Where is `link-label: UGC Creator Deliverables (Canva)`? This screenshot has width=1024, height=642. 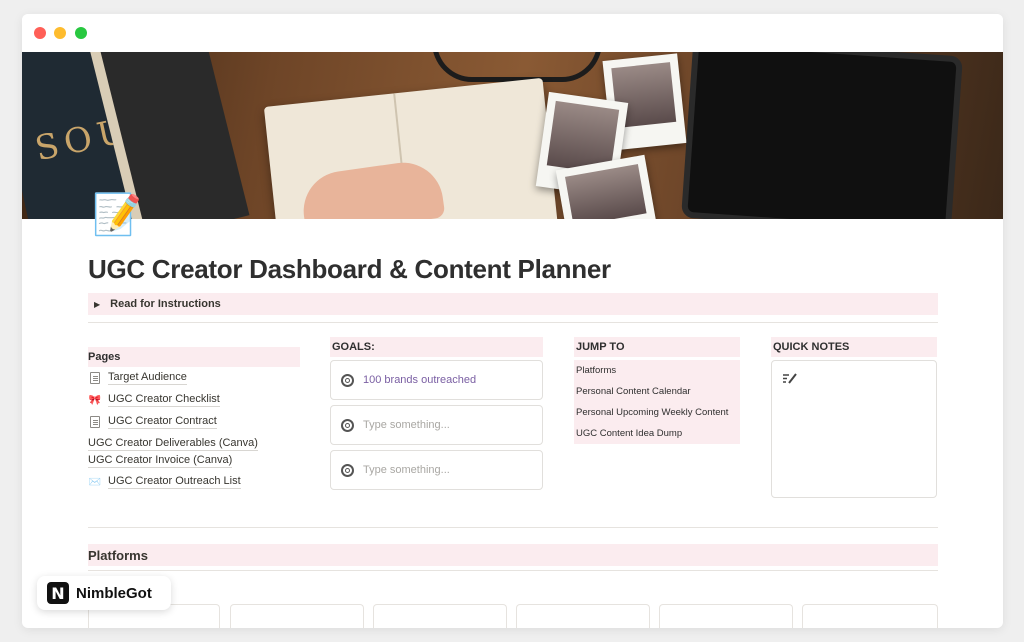
link-label: UGC Creator Deliverables (Canva) is located at coordinates (173, 444).